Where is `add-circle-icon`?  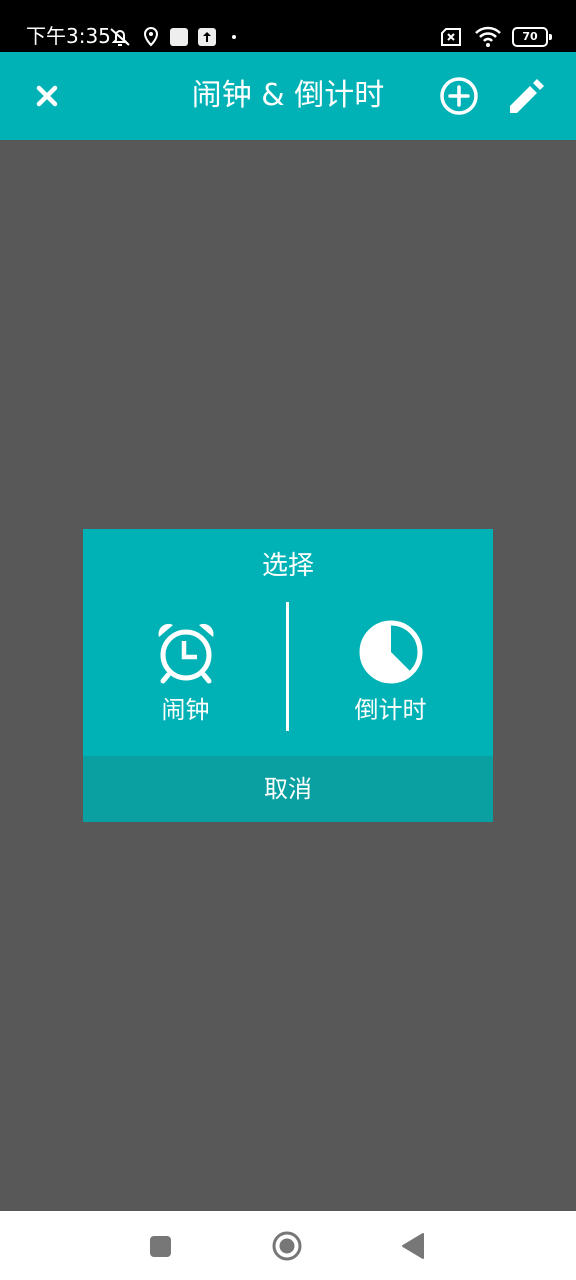
add-circle-icon is located at coordinates (459, 96).